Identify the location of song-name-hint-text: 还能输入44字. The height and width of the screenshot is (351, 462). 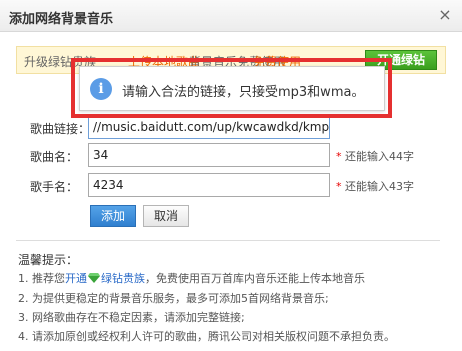
(379, 156).